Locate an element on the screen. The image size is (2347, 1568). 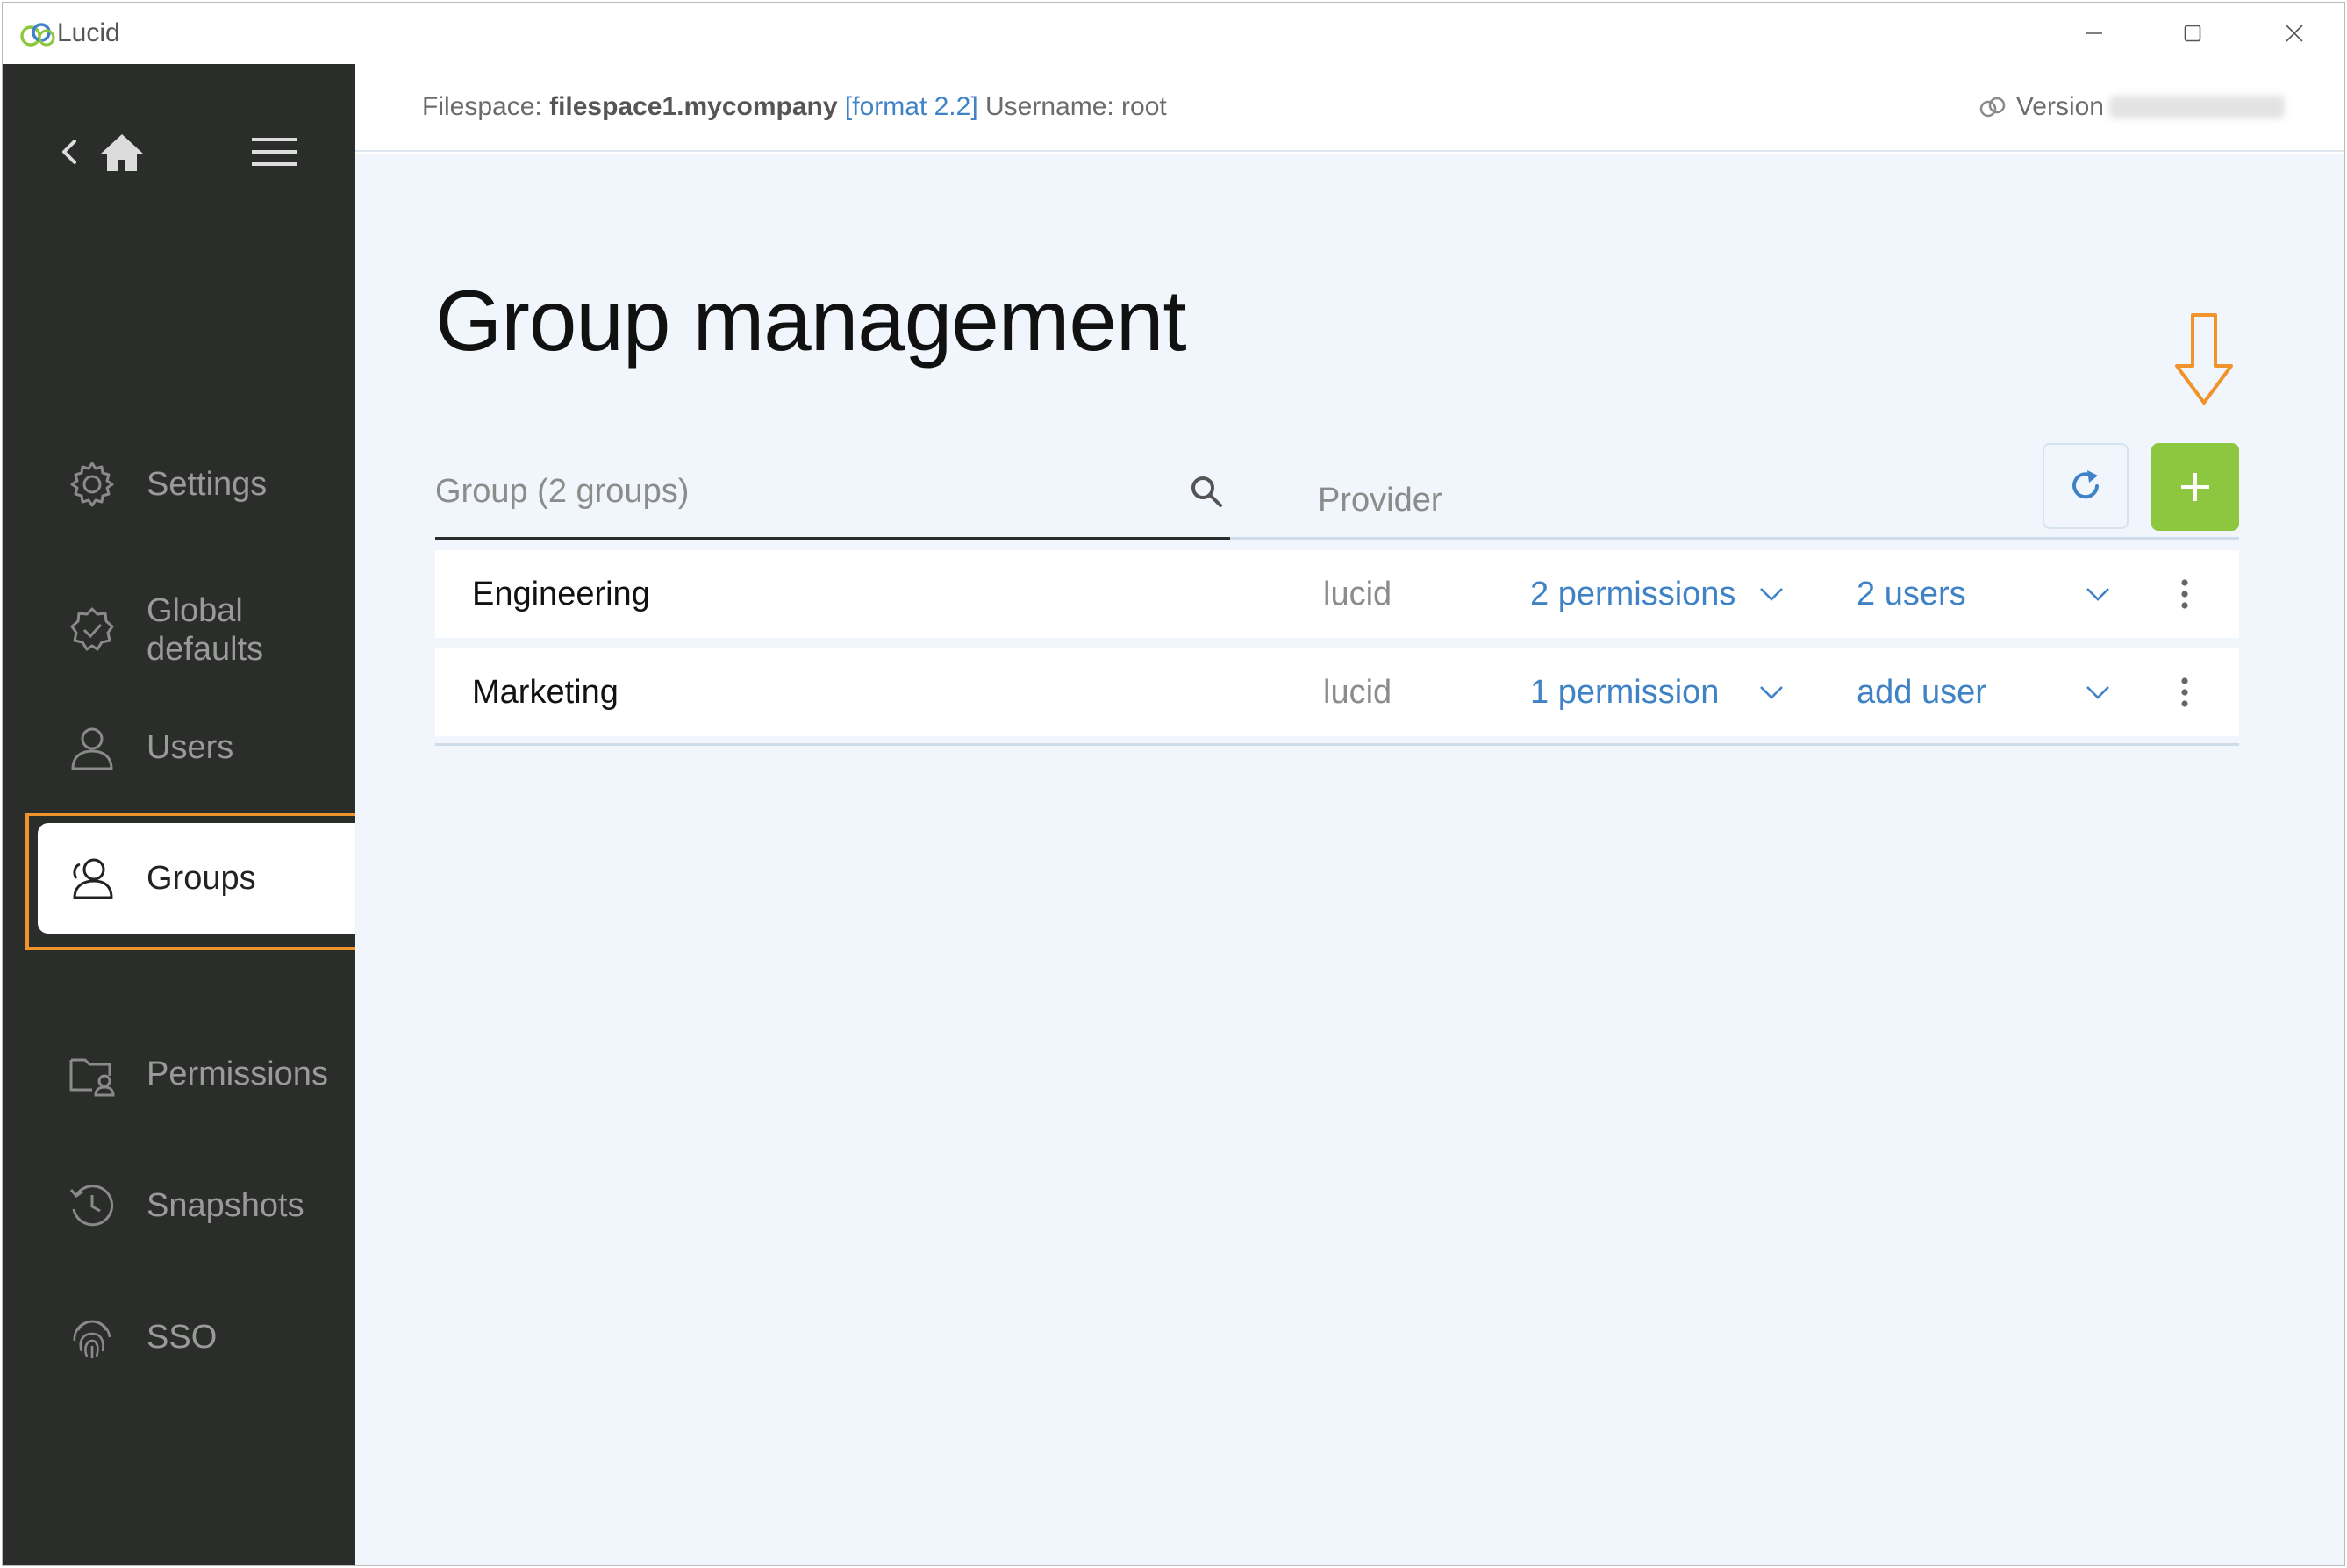
minimize-button is located at coordinates (2094, 33).